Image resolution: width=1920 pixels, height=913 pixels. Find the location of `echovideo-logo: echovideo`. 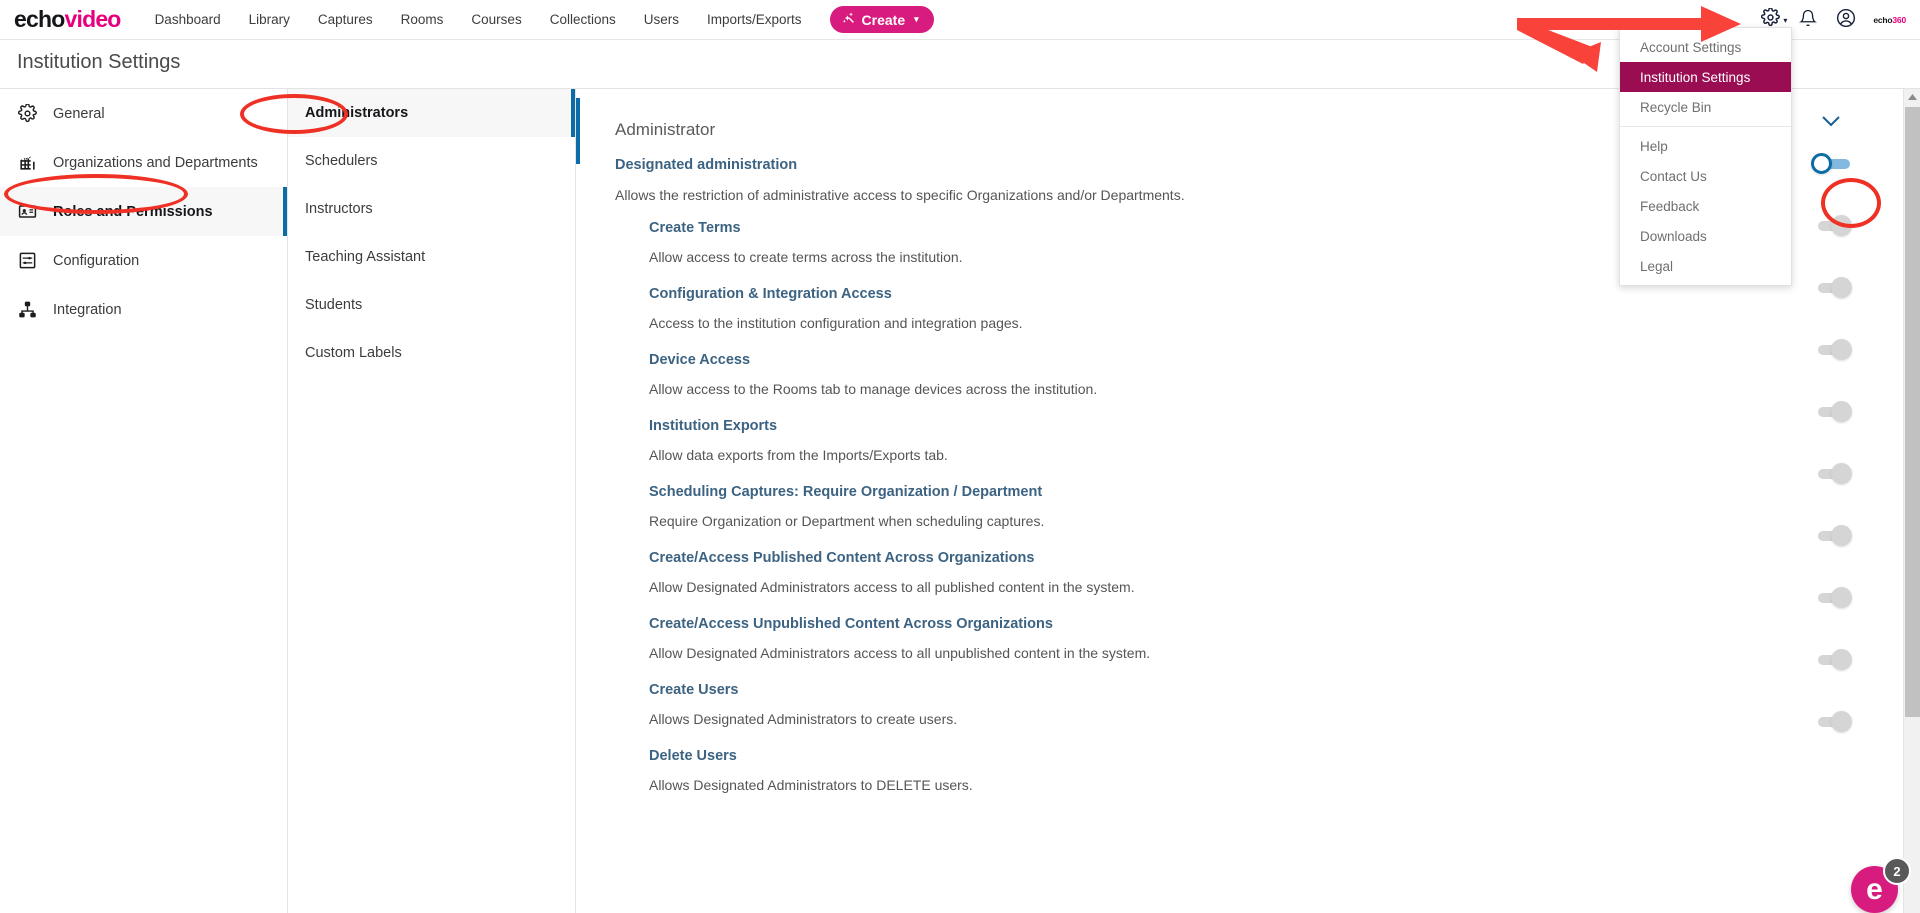

echovideo-logo: echovideo is located at coordinates (67, 19).